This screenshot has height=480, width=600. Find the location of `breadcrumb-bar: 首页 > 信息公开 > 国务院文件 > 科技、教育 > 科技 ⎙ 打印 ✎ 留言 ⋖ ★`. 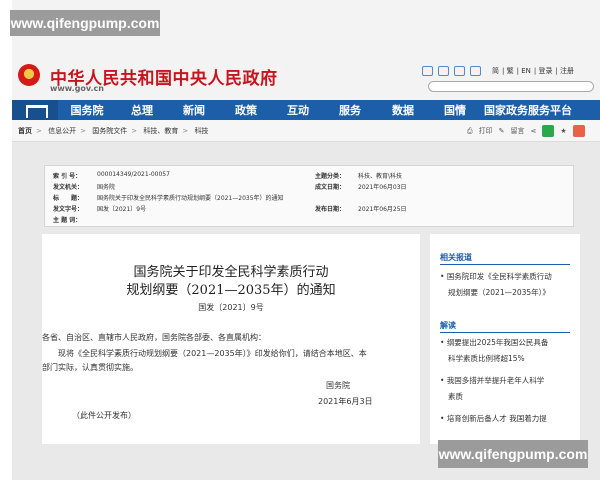

breadcrumb-bar: 首页 > 信息公开 > 国务院文件 > 科技、教育 > 科技 ⎙ 打印 ✎ 留言 ⋖ ★ is located at coordinates (306, 131).